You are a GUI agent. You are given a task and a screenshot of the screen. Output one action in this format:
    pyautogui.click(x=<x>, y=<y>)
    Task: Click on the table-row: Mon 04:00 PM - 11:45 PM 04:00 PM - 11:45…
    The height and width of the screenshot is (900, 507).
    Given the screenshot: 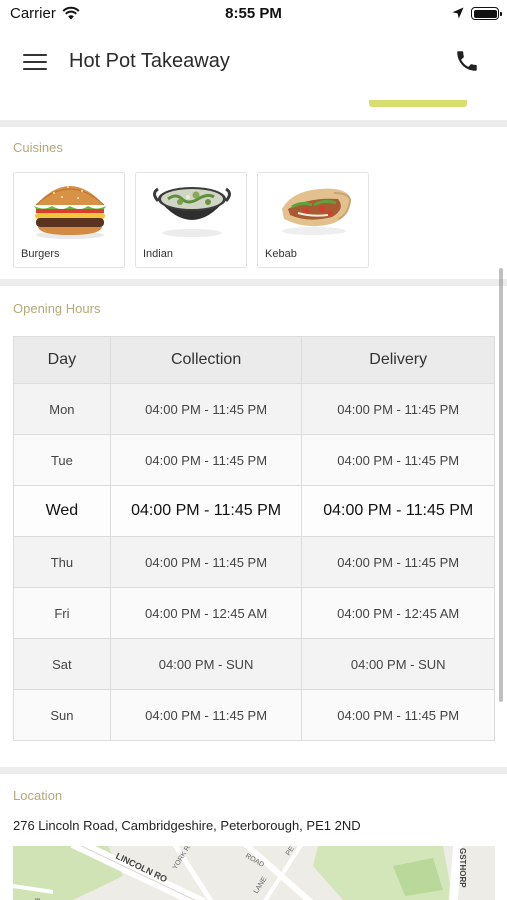 What is the action you would take?
    pyautogui.click(x=254, y=409)
    